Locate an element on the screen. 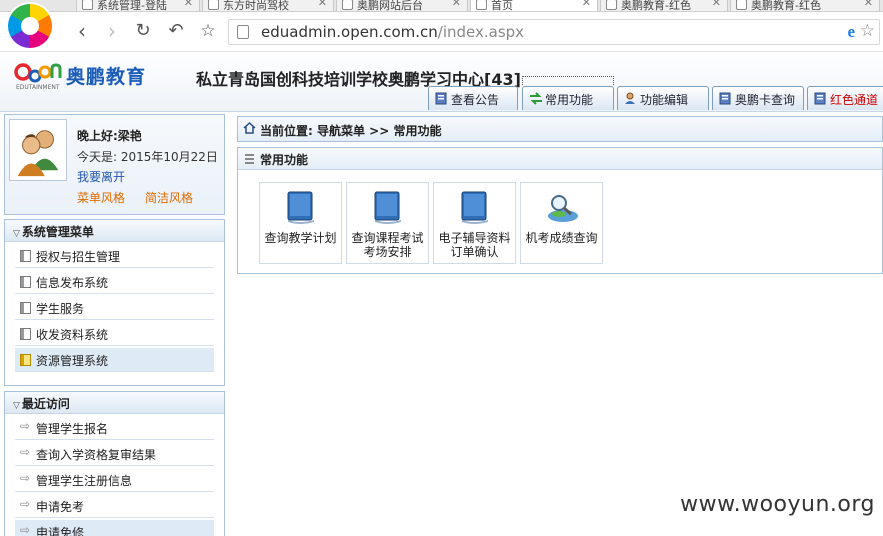  avatar is located at coordinates (38, 150).